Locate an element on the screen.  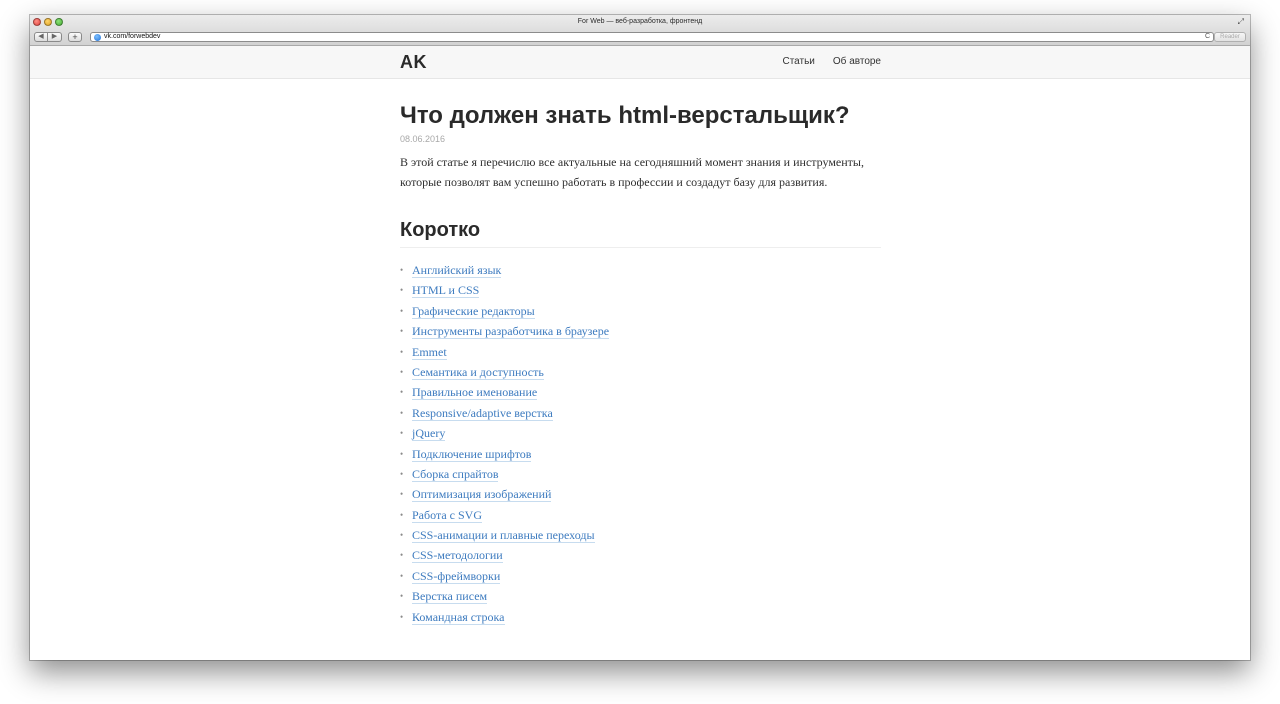
list-item: jQuery is located at coordinates (640, 433).